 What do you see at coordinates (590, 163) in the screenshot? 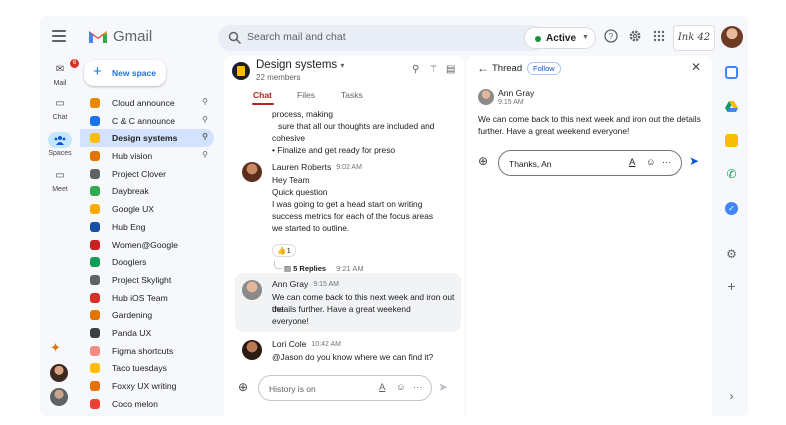
I see `thread-compose: Thanks, An A ☺ ···` at bounding box center [590, 163].